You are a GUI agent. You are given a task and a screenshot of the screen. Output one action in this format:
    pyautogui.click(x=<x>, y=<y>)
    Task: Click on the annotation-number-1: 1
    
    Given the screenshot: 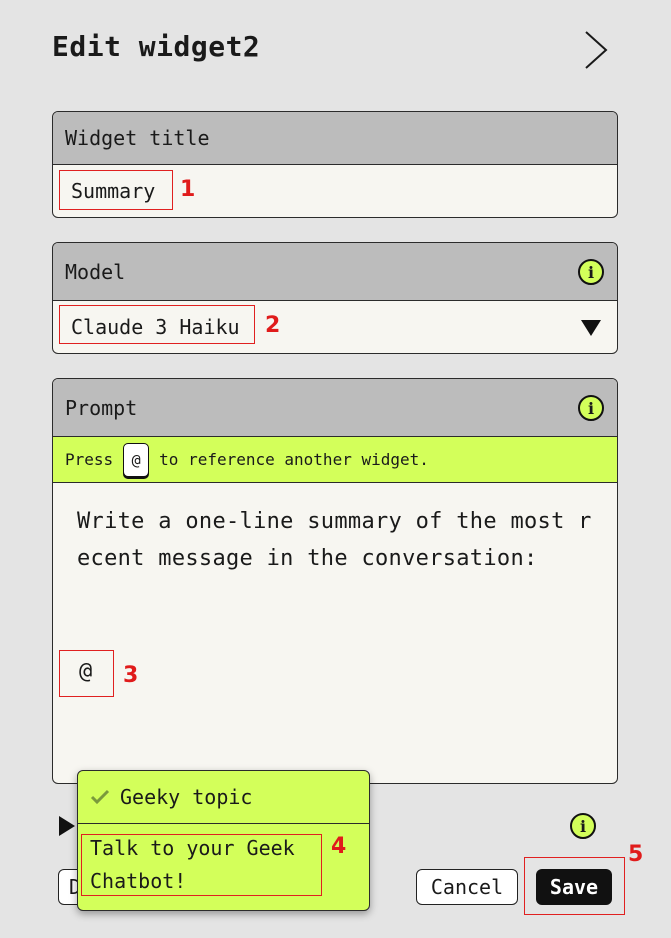 What is the action you would take?
    pyautogui.click(x=188, y=189)
    